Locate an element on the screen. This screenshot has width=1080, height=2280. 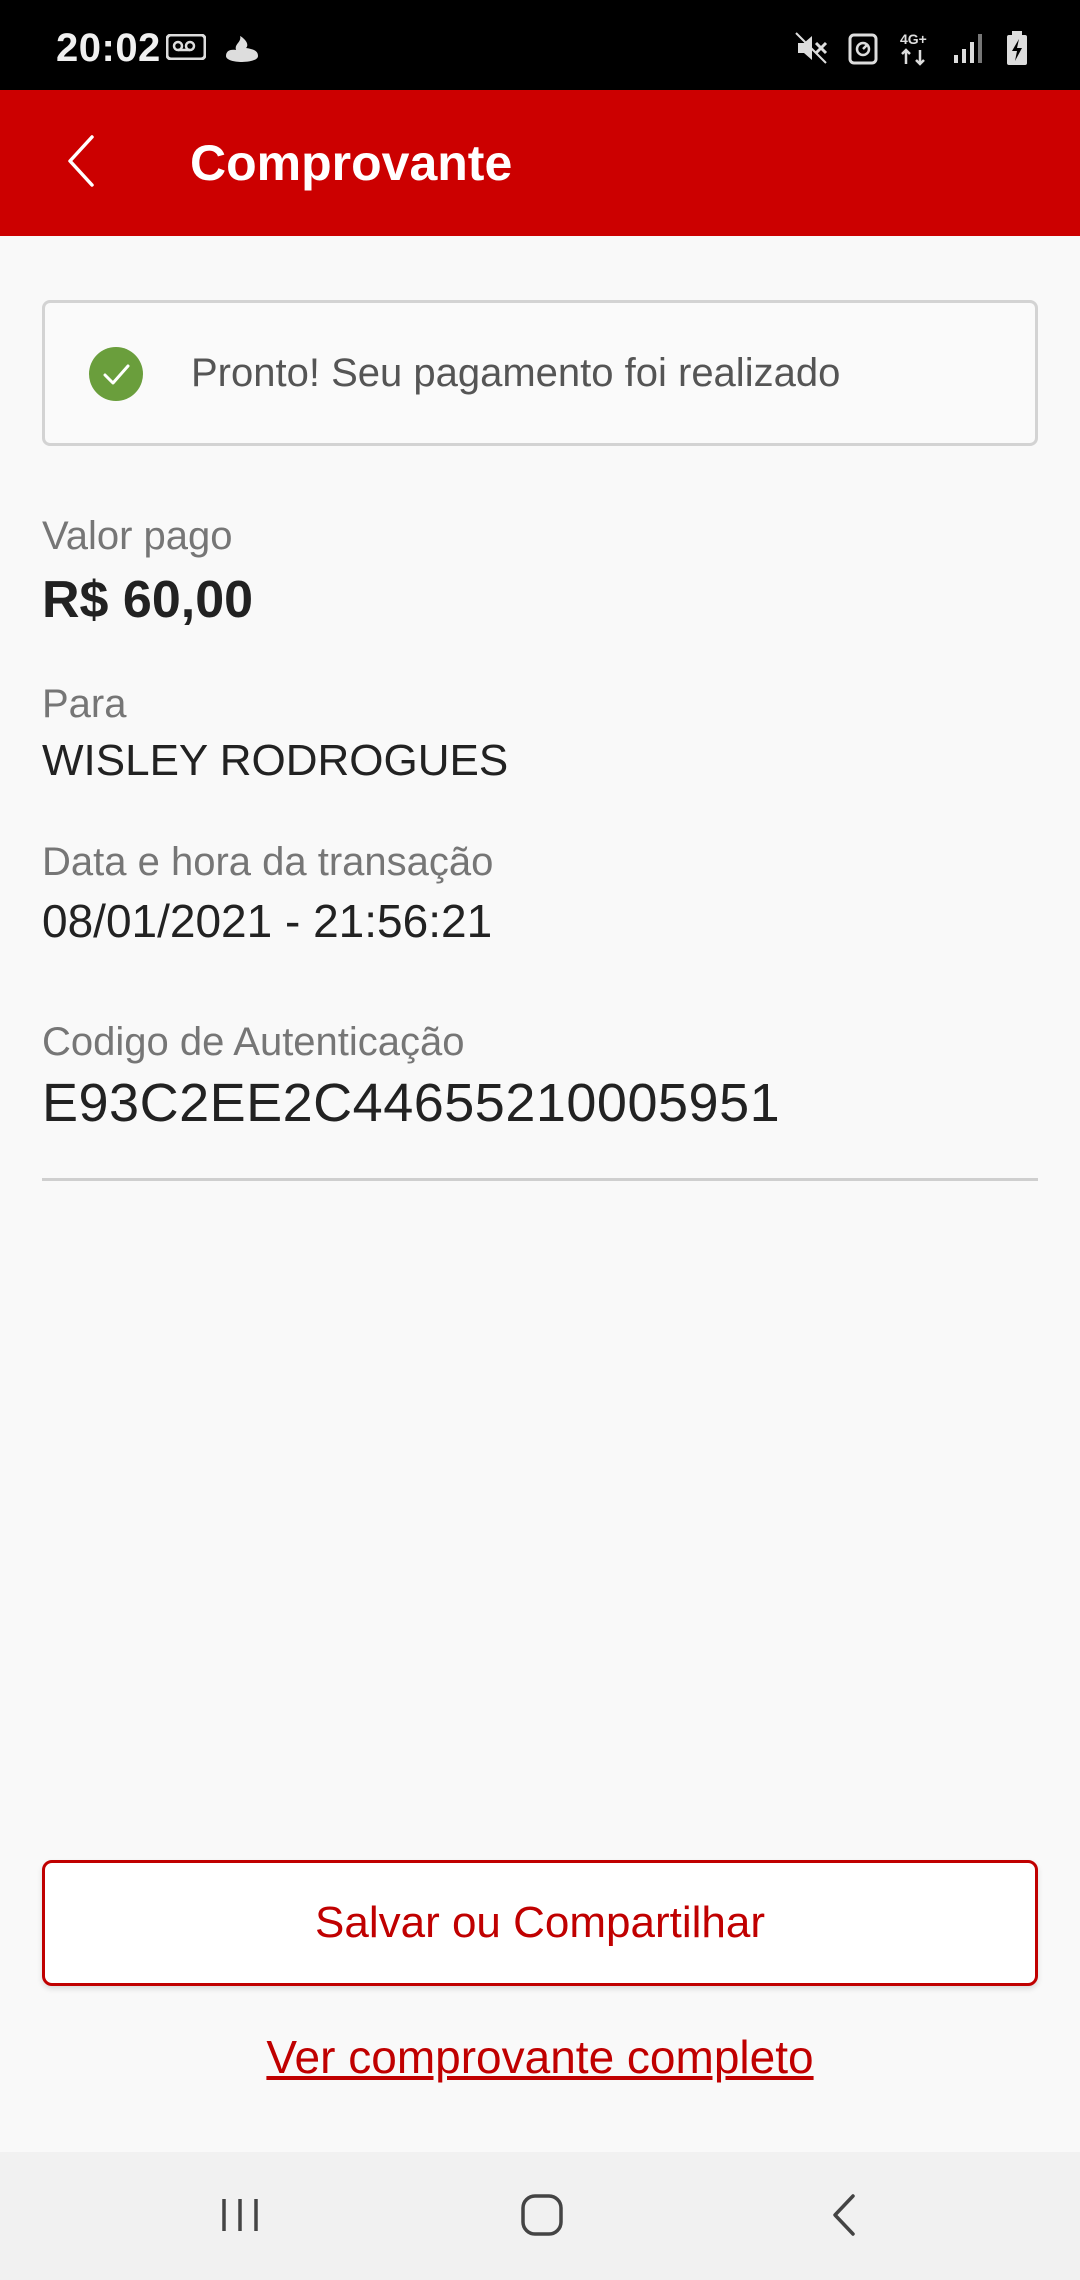
system-back-button is located at coordinates (844, 2217).